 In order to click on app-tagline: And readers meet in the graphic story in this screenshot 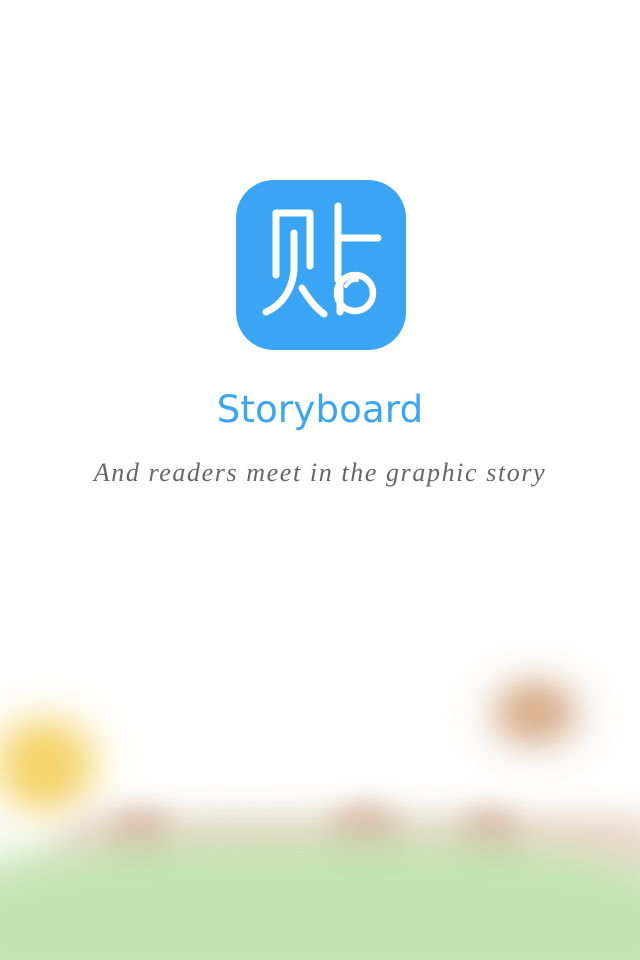, I will do `click(320, 472)`.